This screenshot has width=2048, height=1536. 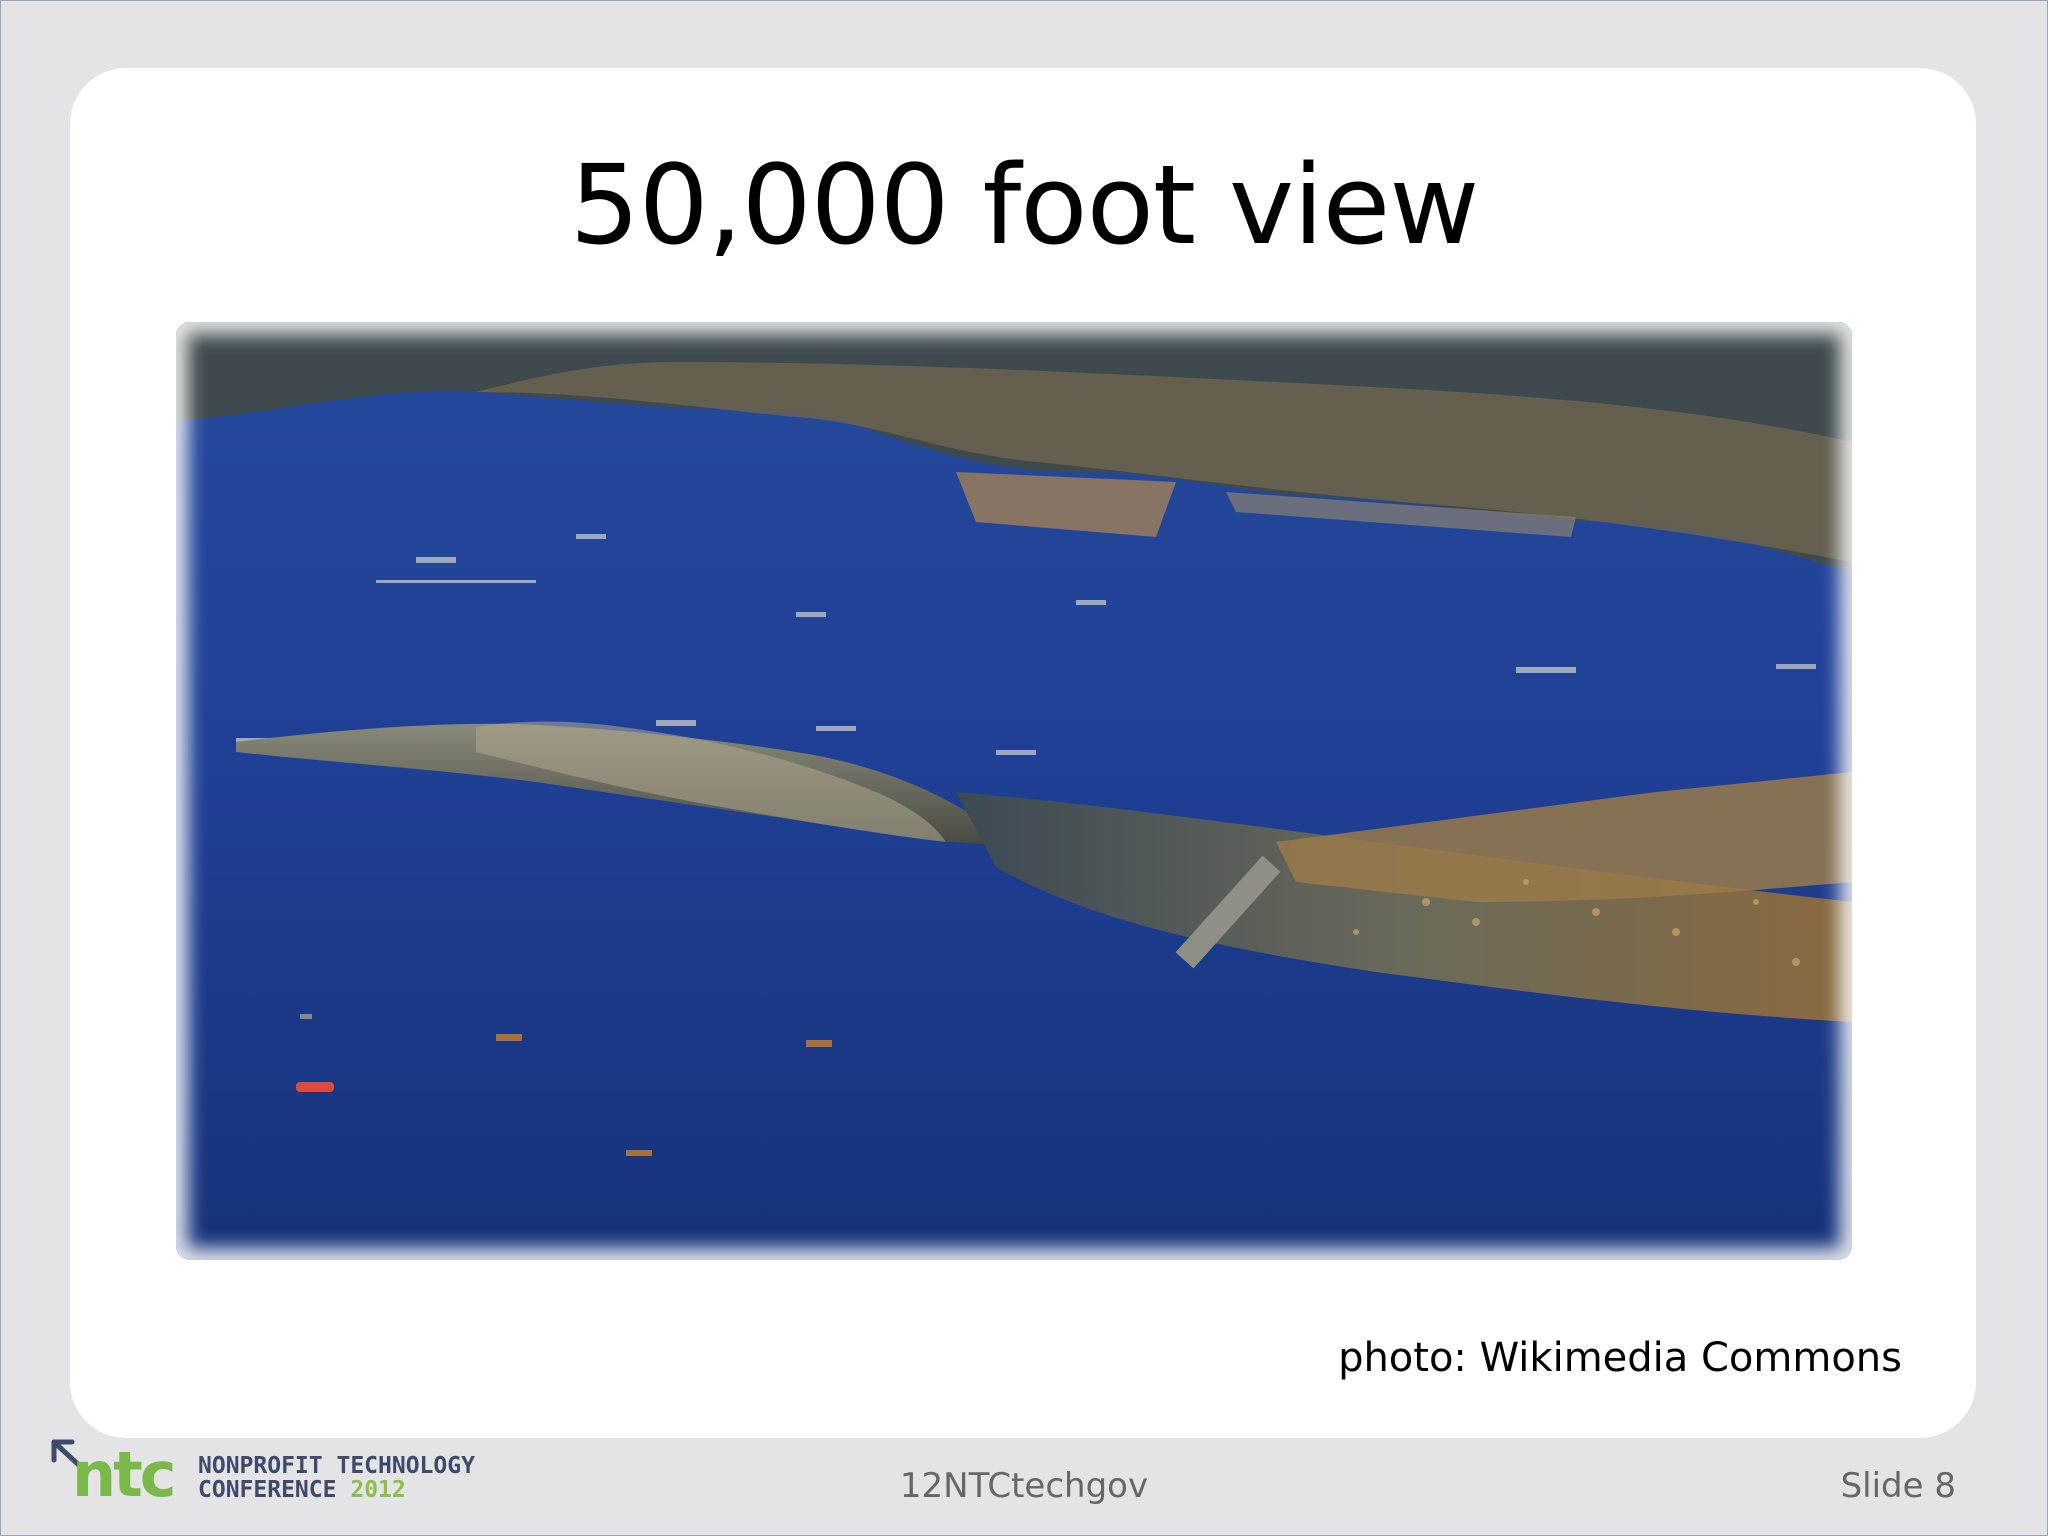 What do you see at coordinates (1898, 1486) in the screenshot?
I see `slide-number: Slide 8` at bounding box center [1898, 1486].